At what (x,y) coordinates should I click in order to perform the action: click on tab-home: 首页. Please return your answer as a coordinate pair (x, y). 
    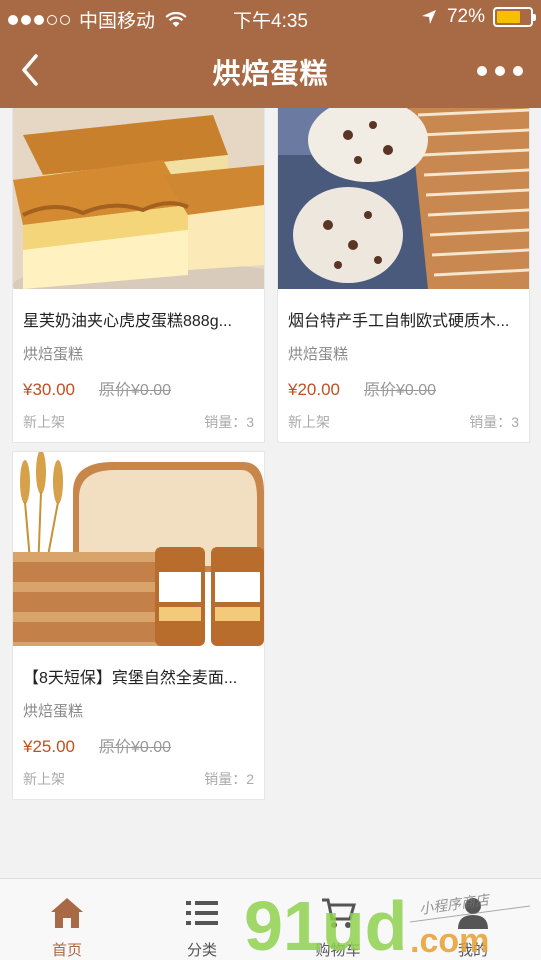
    Looking at the image, I should click on (67, 919).